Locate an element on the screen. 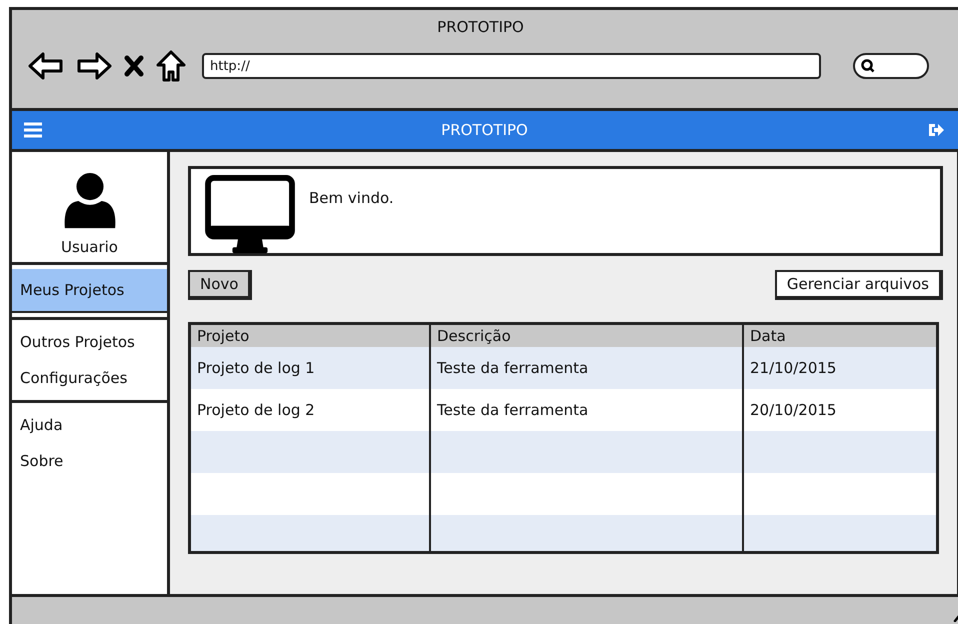 The width and height of the screenshot is (958, 624). forward-icon is located at coordinates (94, 66).